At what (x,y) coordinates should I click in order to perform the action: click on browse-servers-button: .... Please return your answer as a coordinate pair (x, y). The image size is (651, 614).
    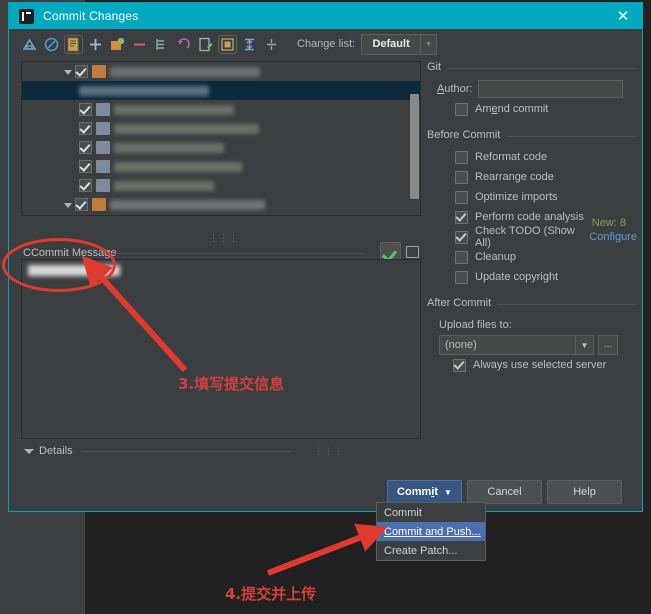
    Looking at the image, I should click on (608, 345).